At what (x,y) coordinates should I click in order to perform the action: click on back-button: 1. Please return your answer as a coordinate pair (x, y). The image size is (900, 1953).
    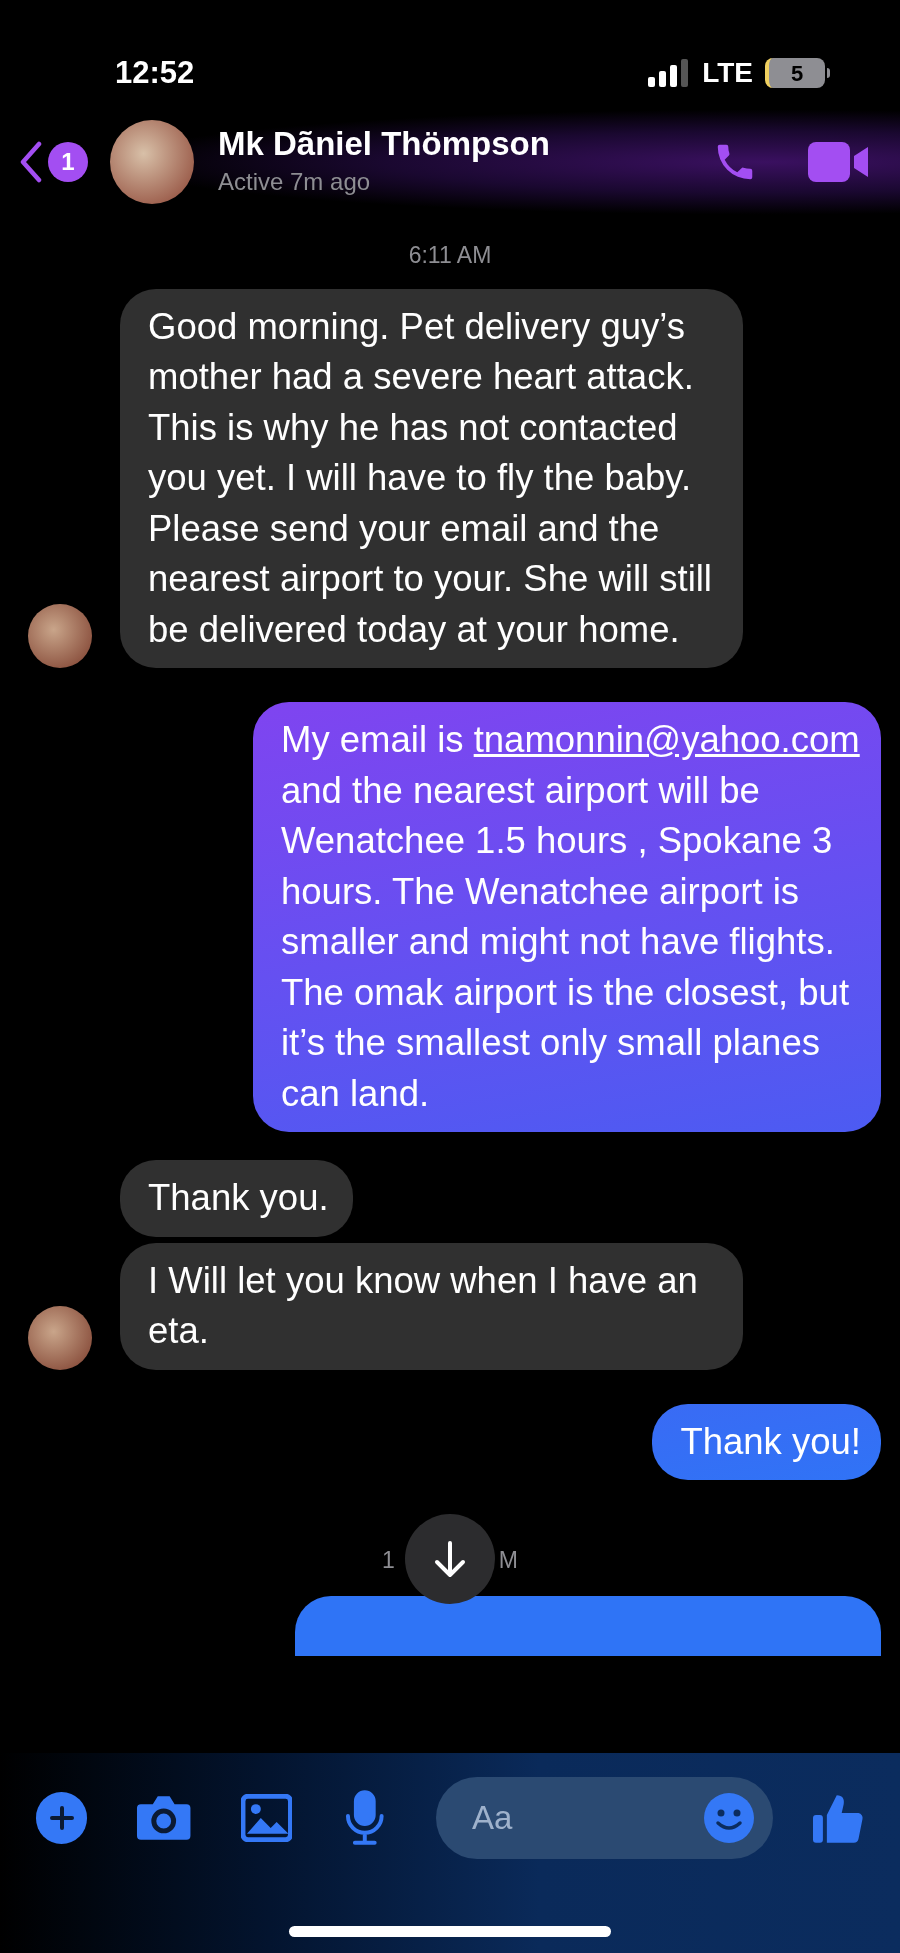
    Looking at the image, I should click on (54, 162).